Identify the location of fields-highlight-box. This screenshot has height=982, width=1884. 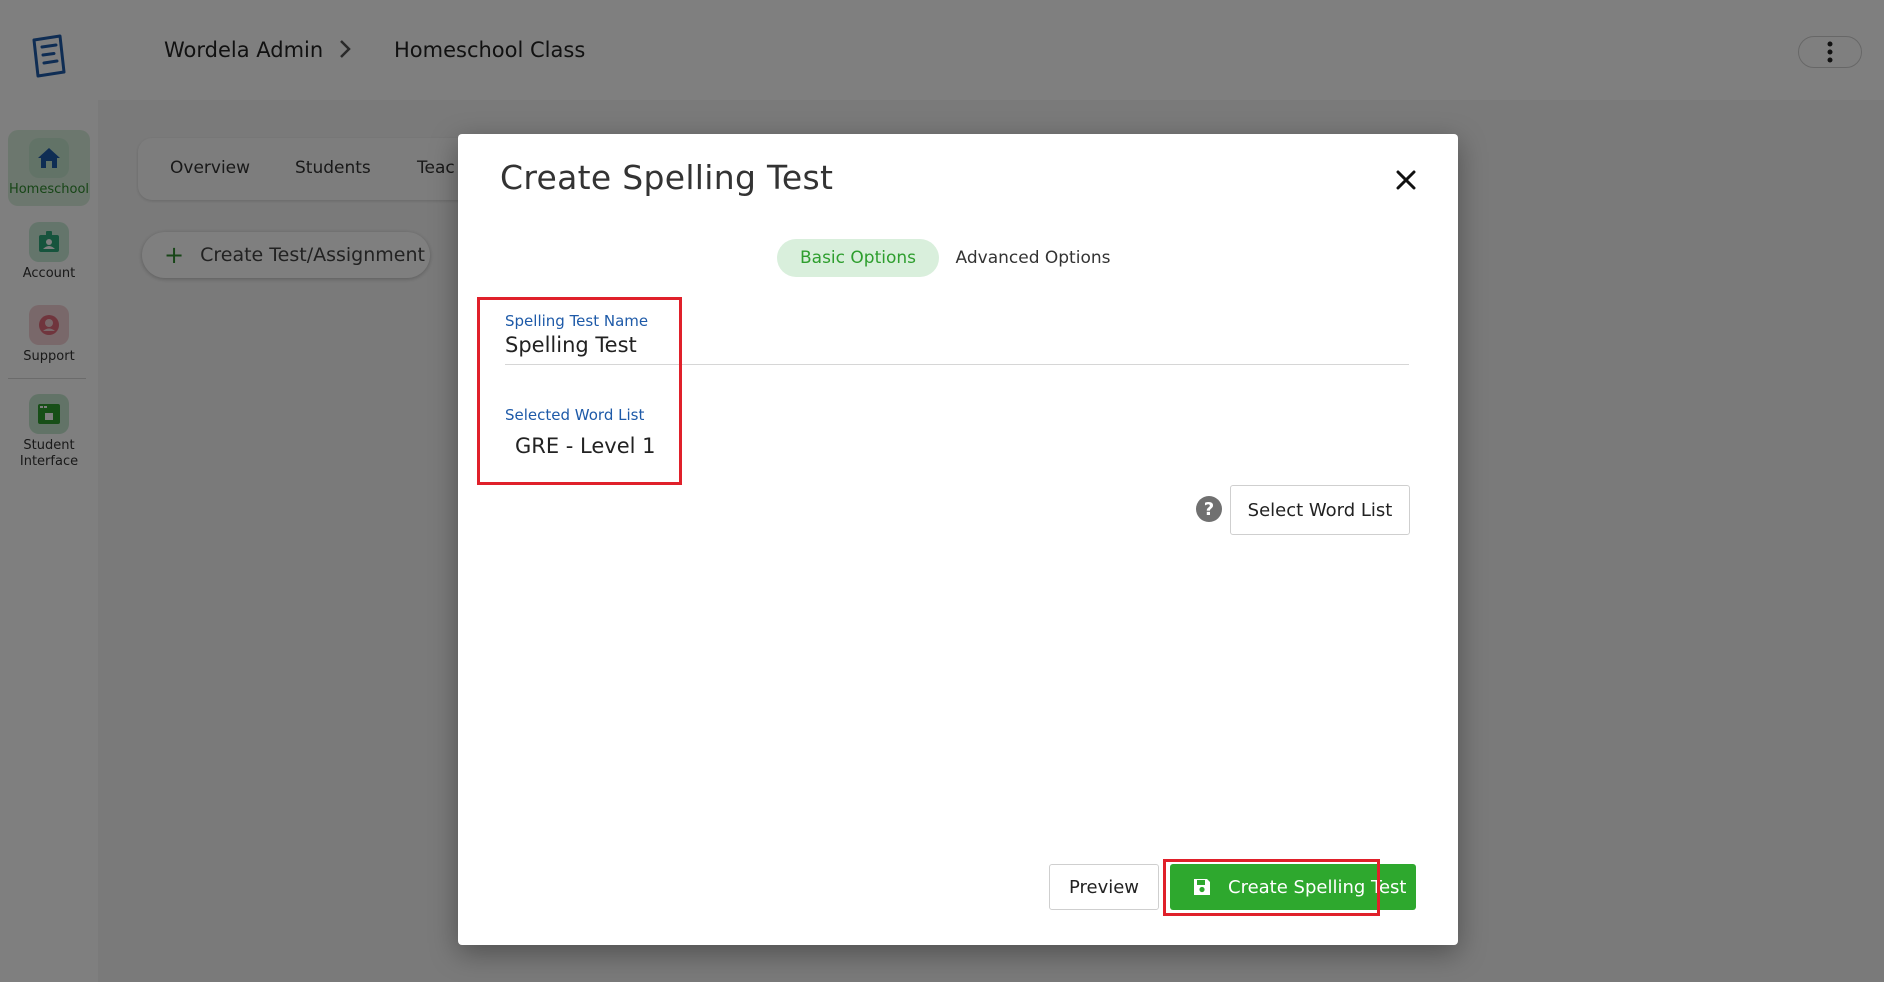
(579, 391).